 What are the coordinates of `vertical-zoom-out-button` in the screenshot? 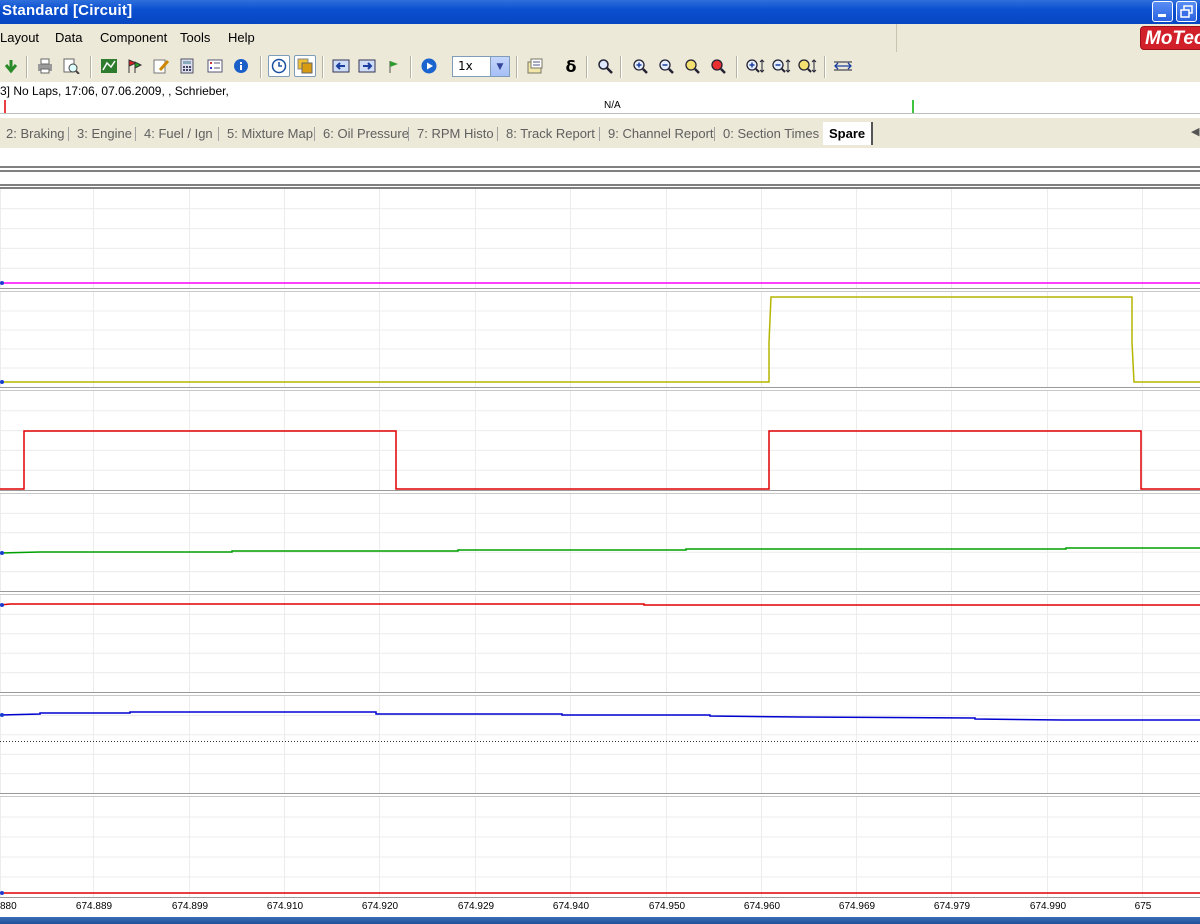 It's located at (781, 66).